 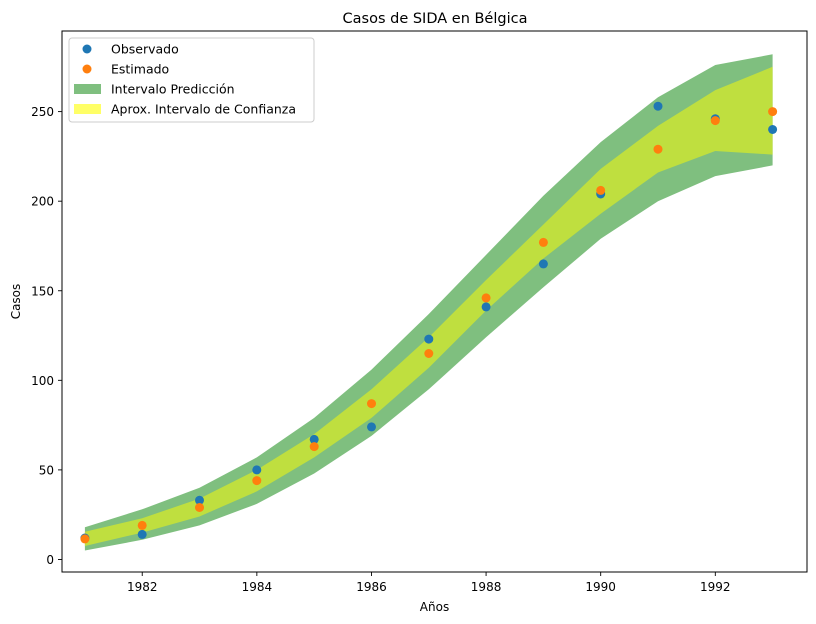 I want to click on x-tick-label: 1982, so click(x=142, y=587).